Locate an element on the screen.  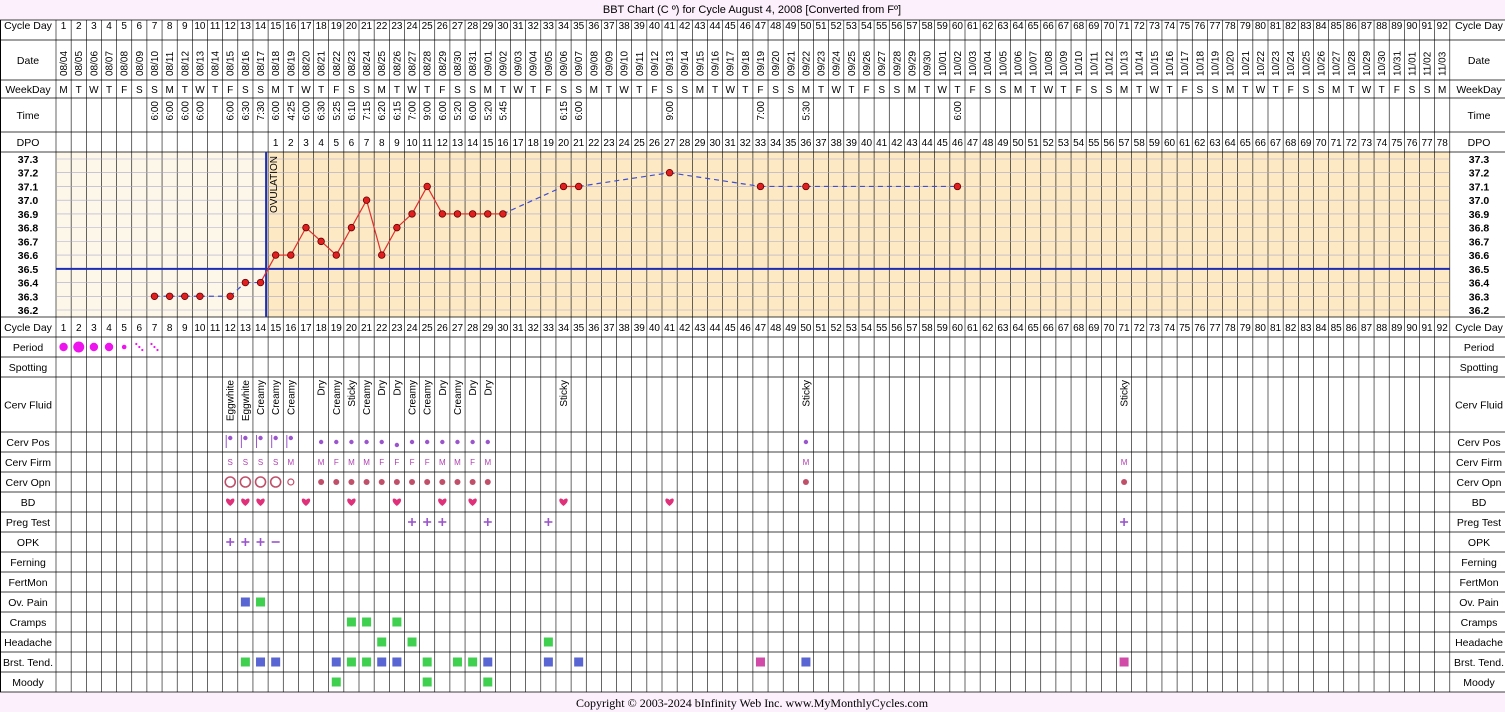
cerv-firm-letter: F is located at coordinates (381, 462).